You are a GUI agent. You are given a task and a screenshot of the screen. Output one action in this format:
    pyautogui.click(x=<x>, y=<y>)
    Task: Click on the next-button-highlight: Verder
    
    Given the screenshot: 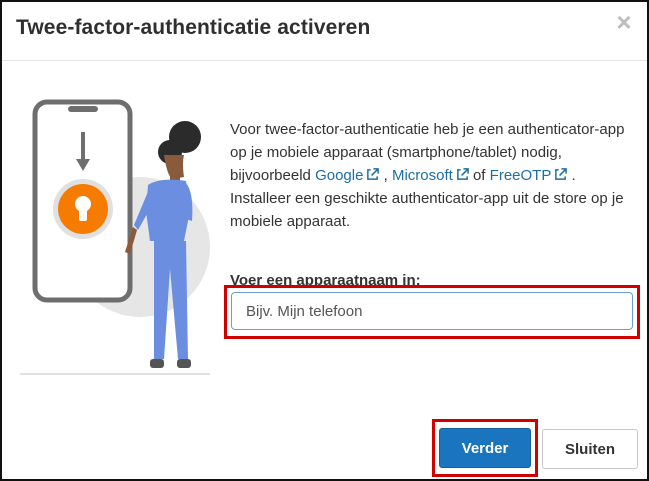 What is the action you would take?
    pyautogui.click(x=485, y=448)
    